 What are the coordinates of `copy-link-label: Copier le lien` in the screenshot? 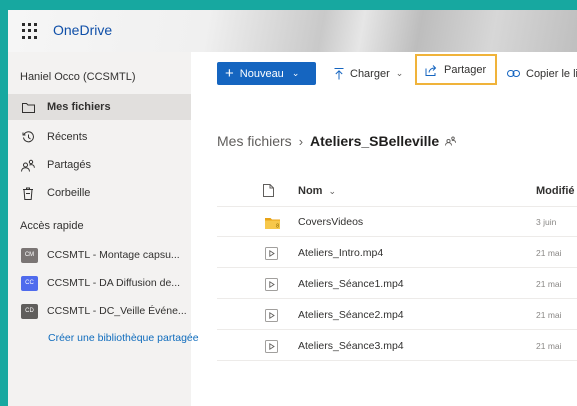 It's located at (551, 73).